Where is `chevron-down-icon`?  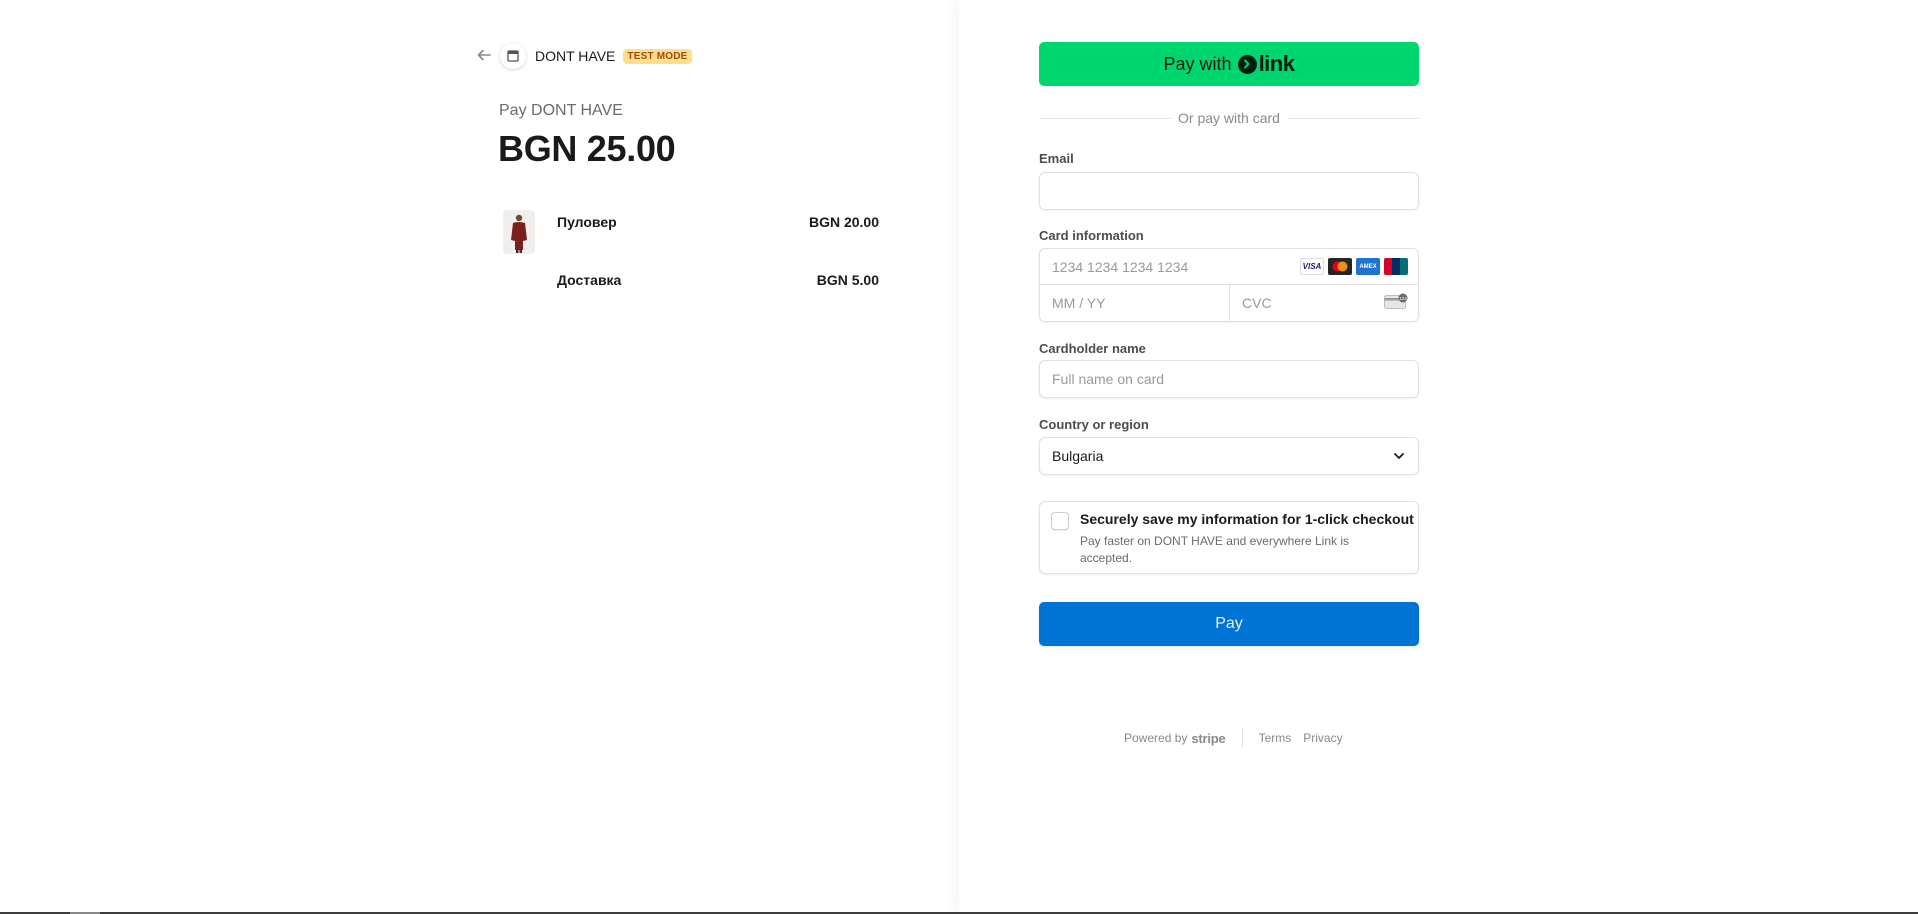 chevron-down-icon is located at coordinates (1399, 456).